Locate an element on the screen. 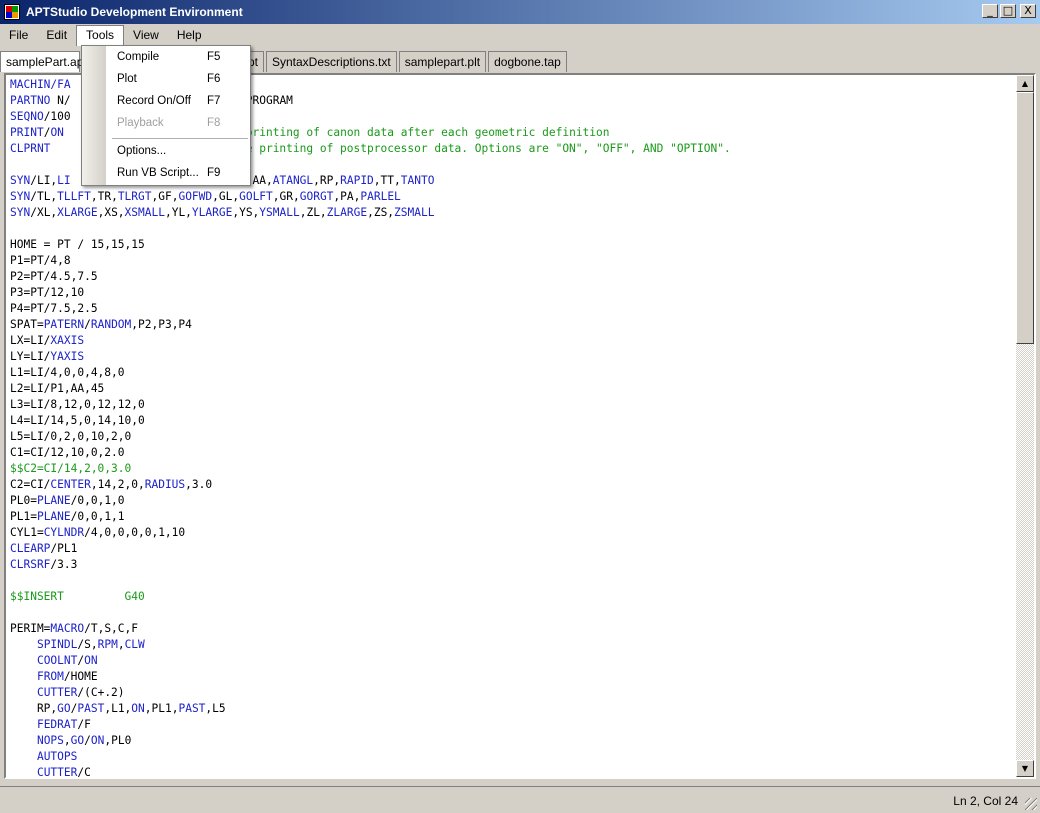 This screenshot has height=813, width=1040. app-icon is located at coordinates (12, 12).